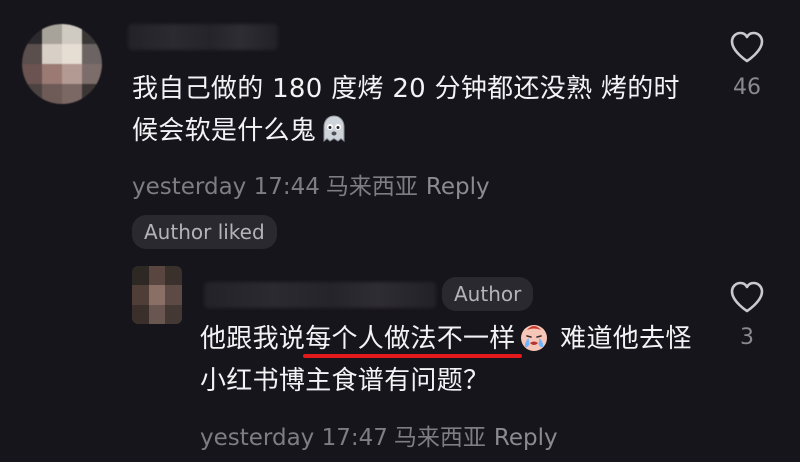 This screenshot has height=462, width=800. Describe the element at coordinates (458, 187) in the screenshot. I see `comment-reply-button: Reply` at that location.